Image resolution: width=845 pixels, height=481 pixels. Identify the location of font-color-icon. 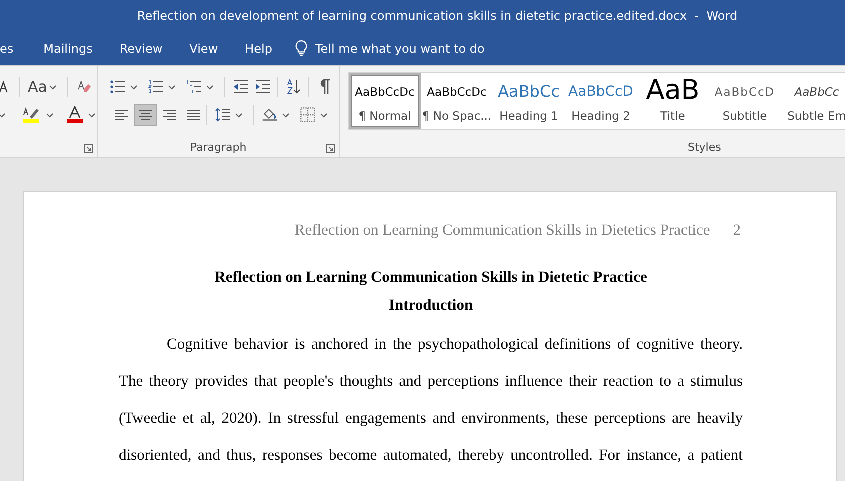
(75, 115).